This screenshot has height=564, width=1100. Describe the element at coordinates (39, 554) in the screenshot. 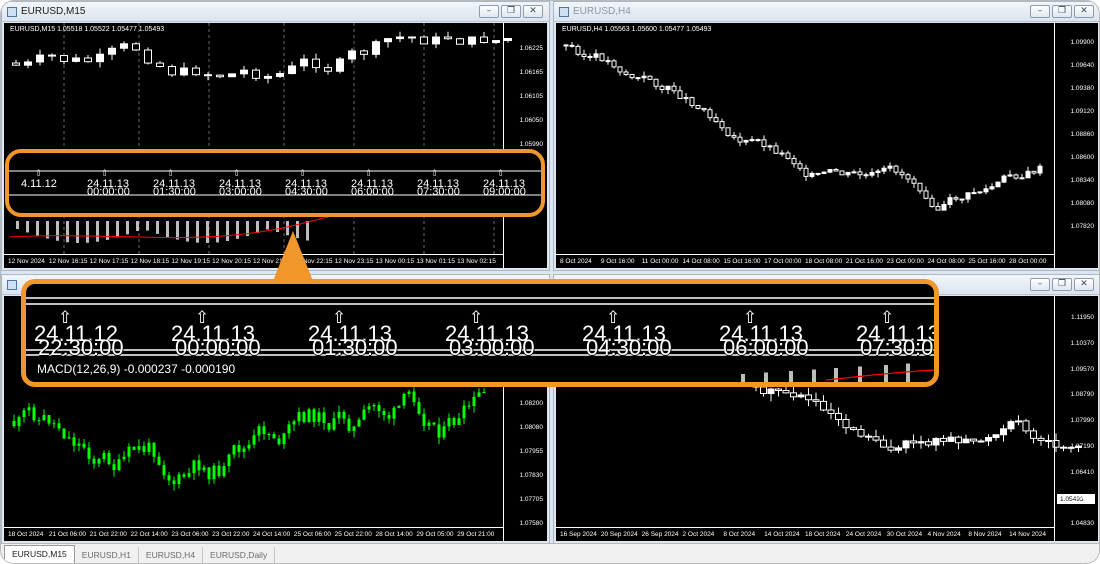

I see `tab-eurusd-m15: EURUSD,M15` at that location.